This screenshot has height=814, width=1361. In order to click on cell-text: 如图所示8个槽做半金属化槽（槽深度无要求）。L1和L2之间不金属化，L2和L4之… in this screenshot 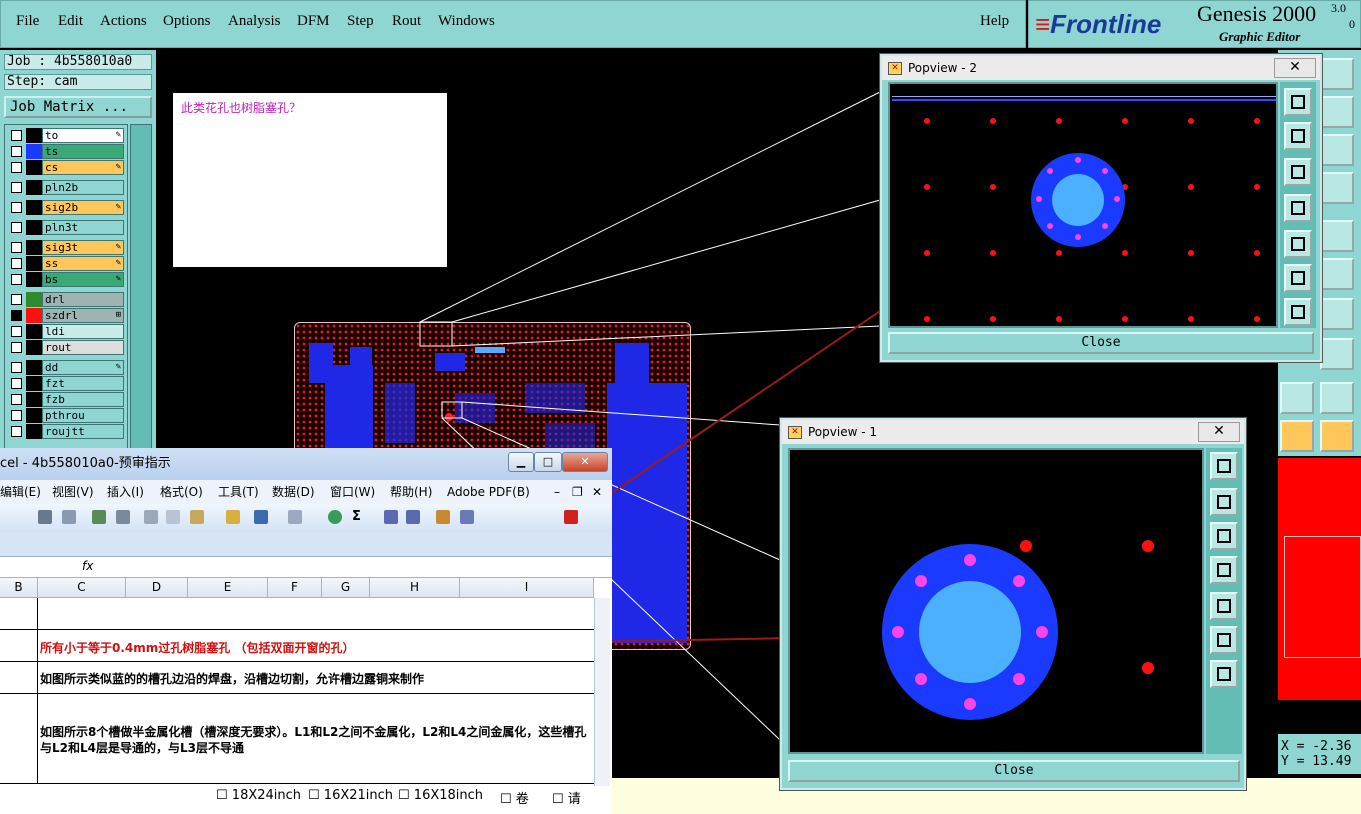, I will do `click(313, 740)`.